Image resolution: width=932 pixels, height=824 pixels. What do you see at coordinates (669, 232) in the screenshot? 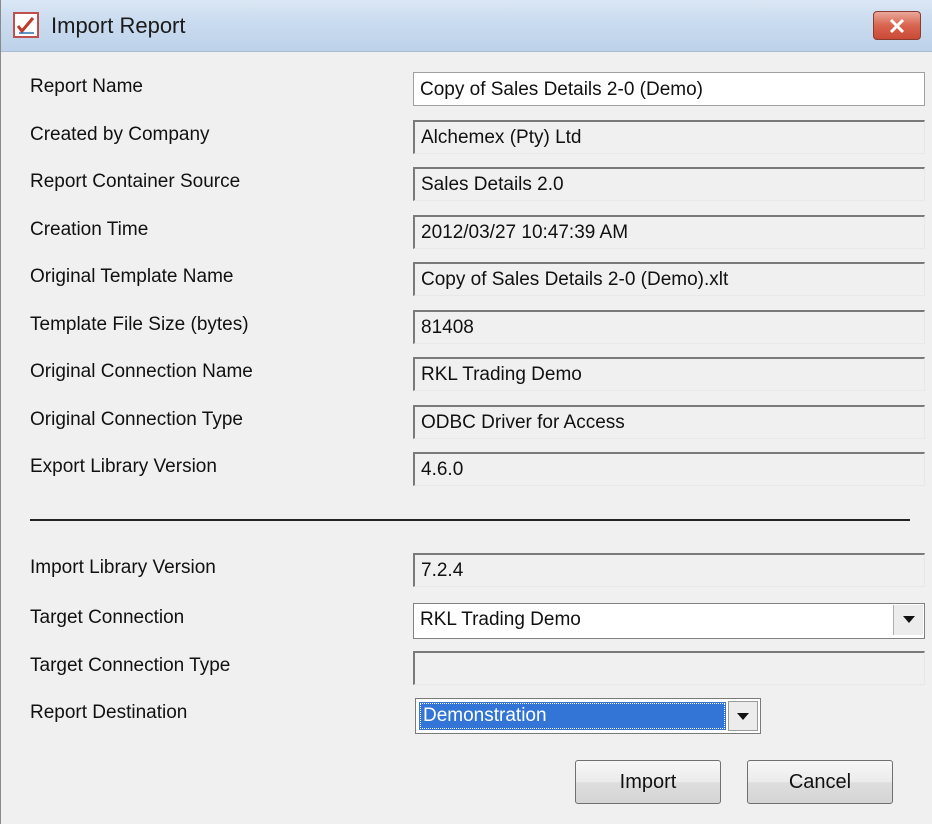
I see `creation-time-field: 2012/03/27 10:47:39 AM` at bounding box center [669, 232].